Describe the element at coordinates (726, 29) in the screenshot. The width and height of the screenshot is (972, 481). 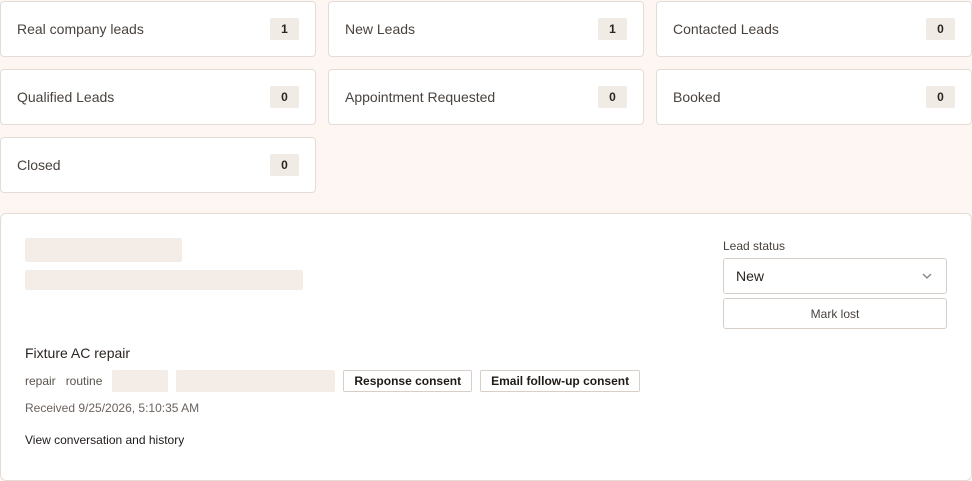
I see `stat-label: Contacted Leads` at that location.